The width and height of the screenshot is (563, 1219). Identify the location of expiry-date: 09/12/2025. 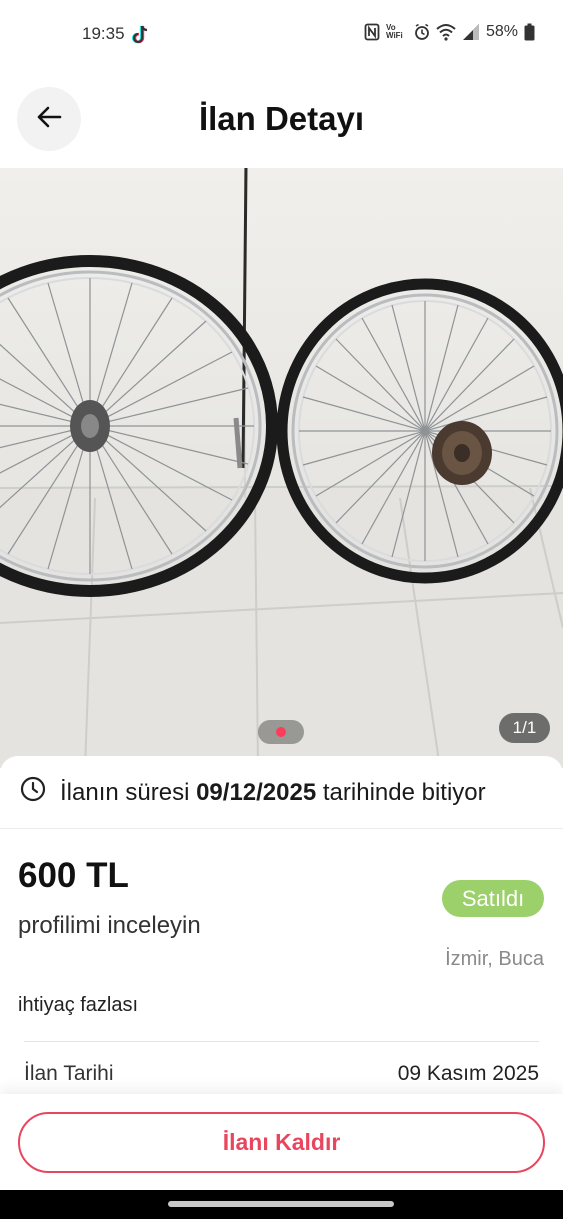
(256, 792).